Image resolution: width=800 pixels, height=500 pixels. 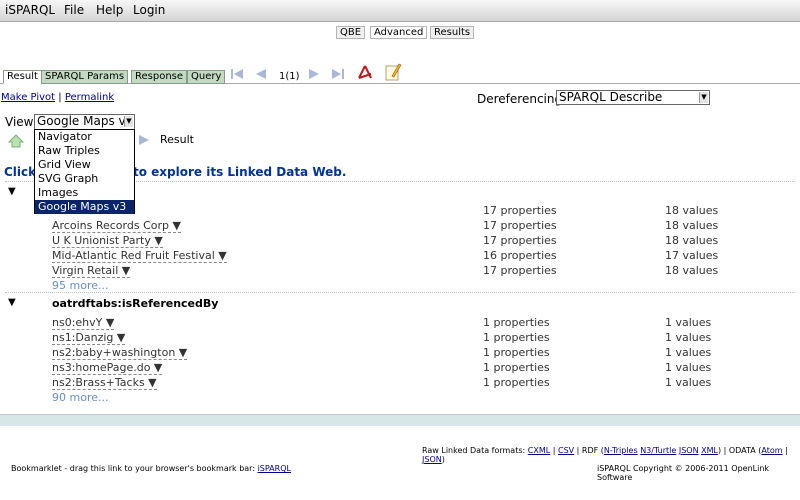 I want to click on tab-result: Result, so click(x=22, y=77).